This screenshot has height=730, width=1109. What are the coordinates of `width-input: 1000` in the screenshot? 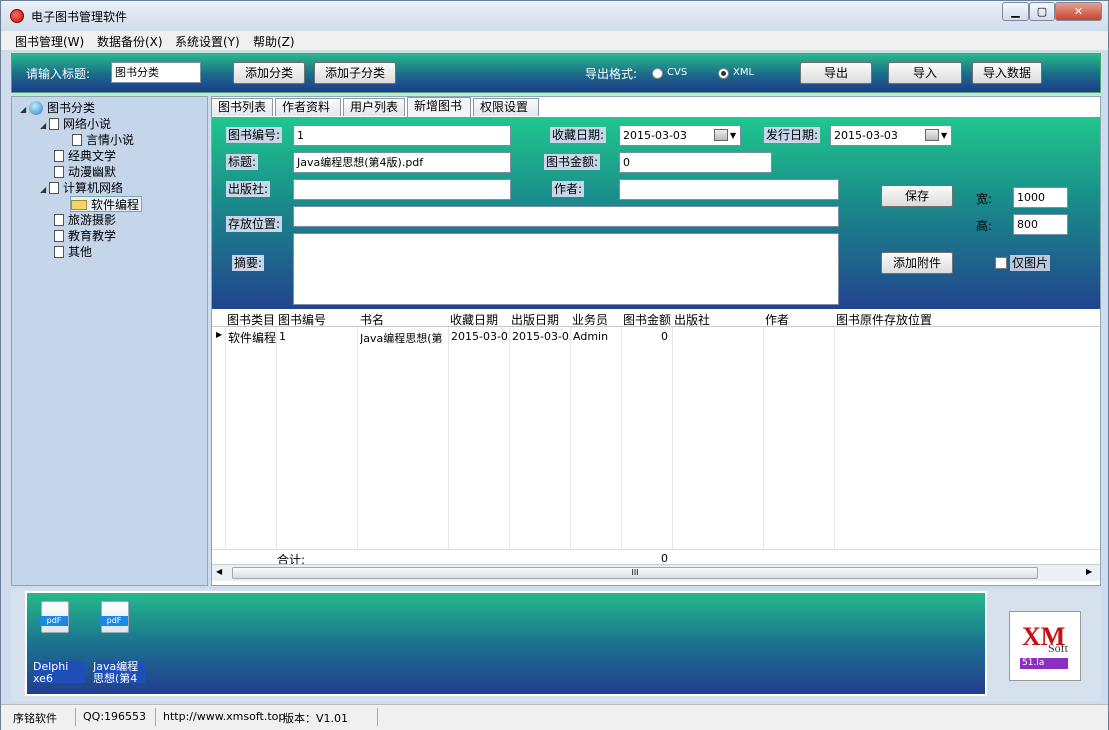 It's located at (1040, 197).